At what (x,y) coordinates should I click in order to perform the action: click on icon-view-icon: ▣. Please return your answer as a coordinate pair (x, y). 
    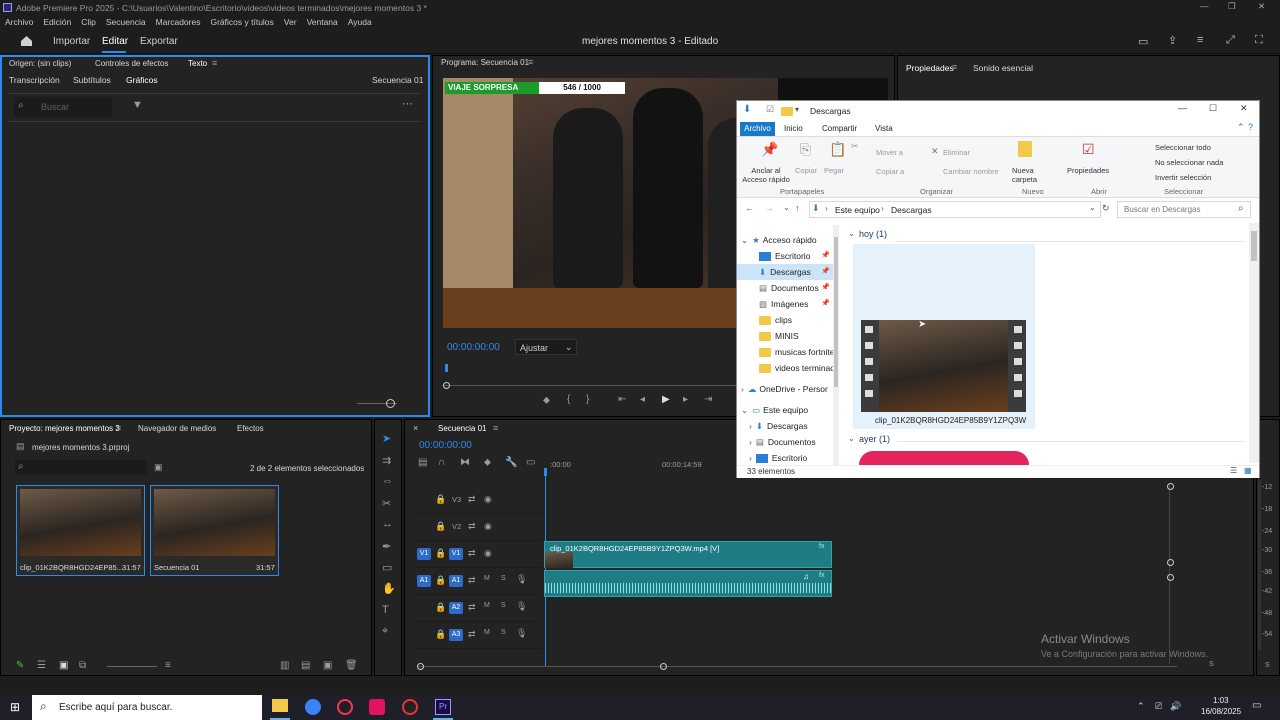
    Looking at the image, I should click on (63, 665).